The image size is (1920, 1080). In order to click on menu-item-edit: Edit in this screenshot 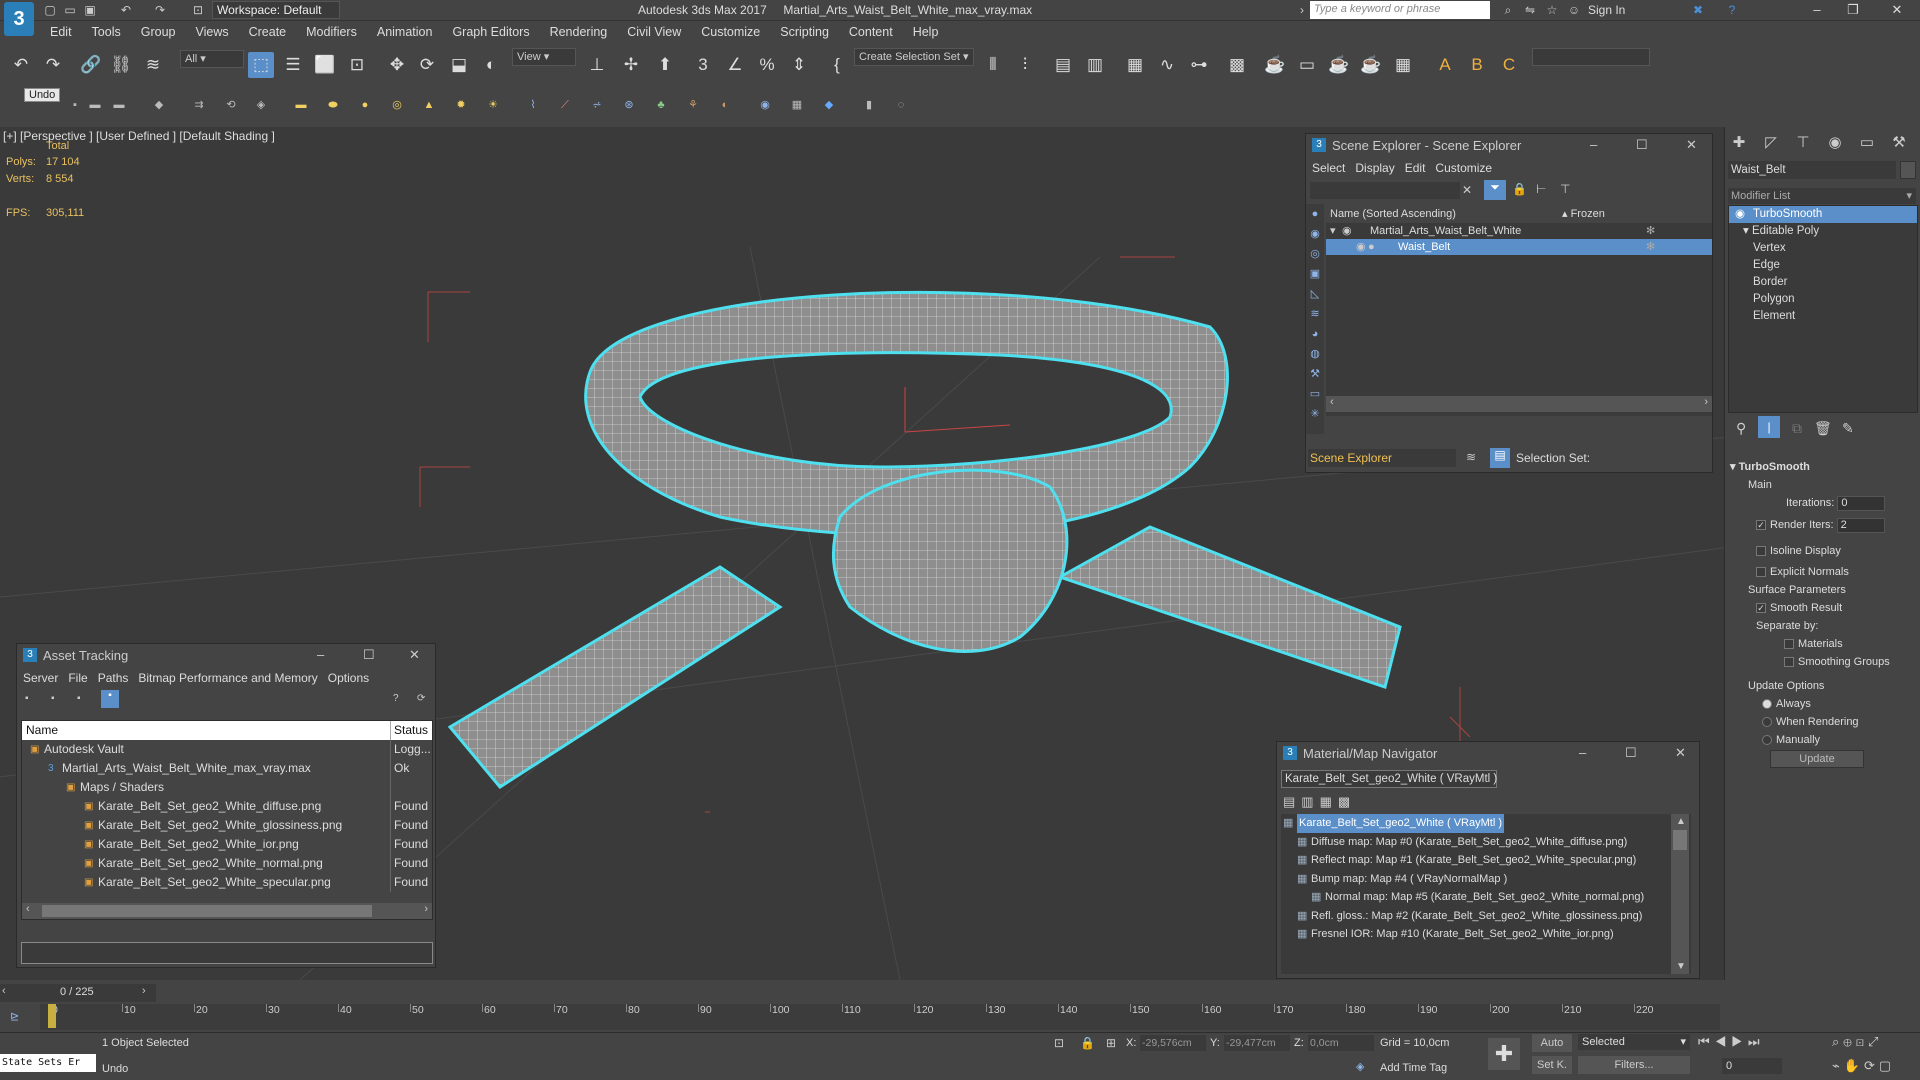, I will do `click(61, 33)`.